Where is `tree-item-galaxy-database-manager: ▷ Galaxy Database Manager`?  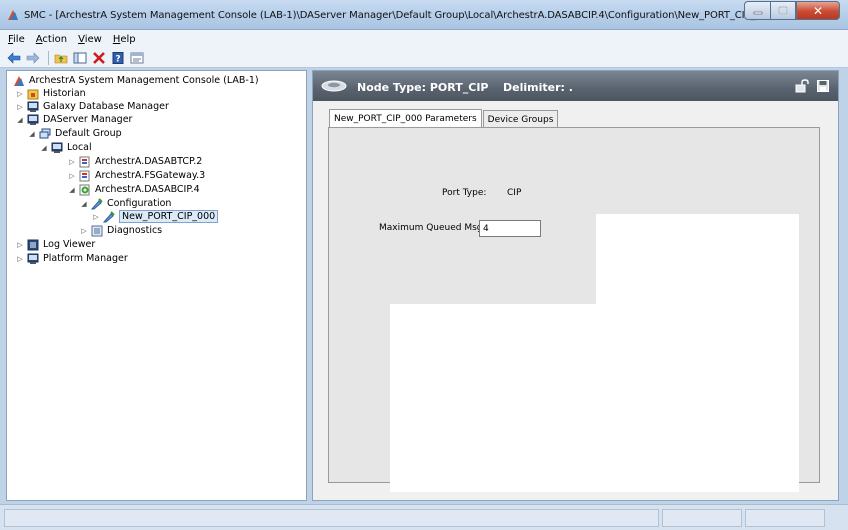 tree-item-galaxy-database-manager: ▷ Galaxy Database Manager is located at coordinates (92, 106).